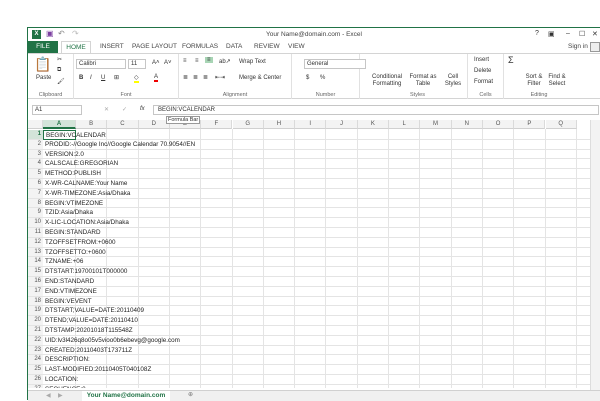  What do you see at coordinates (35, 340) in the screenshot?
I see `row-header: 22` at bounding box center [35, 340].